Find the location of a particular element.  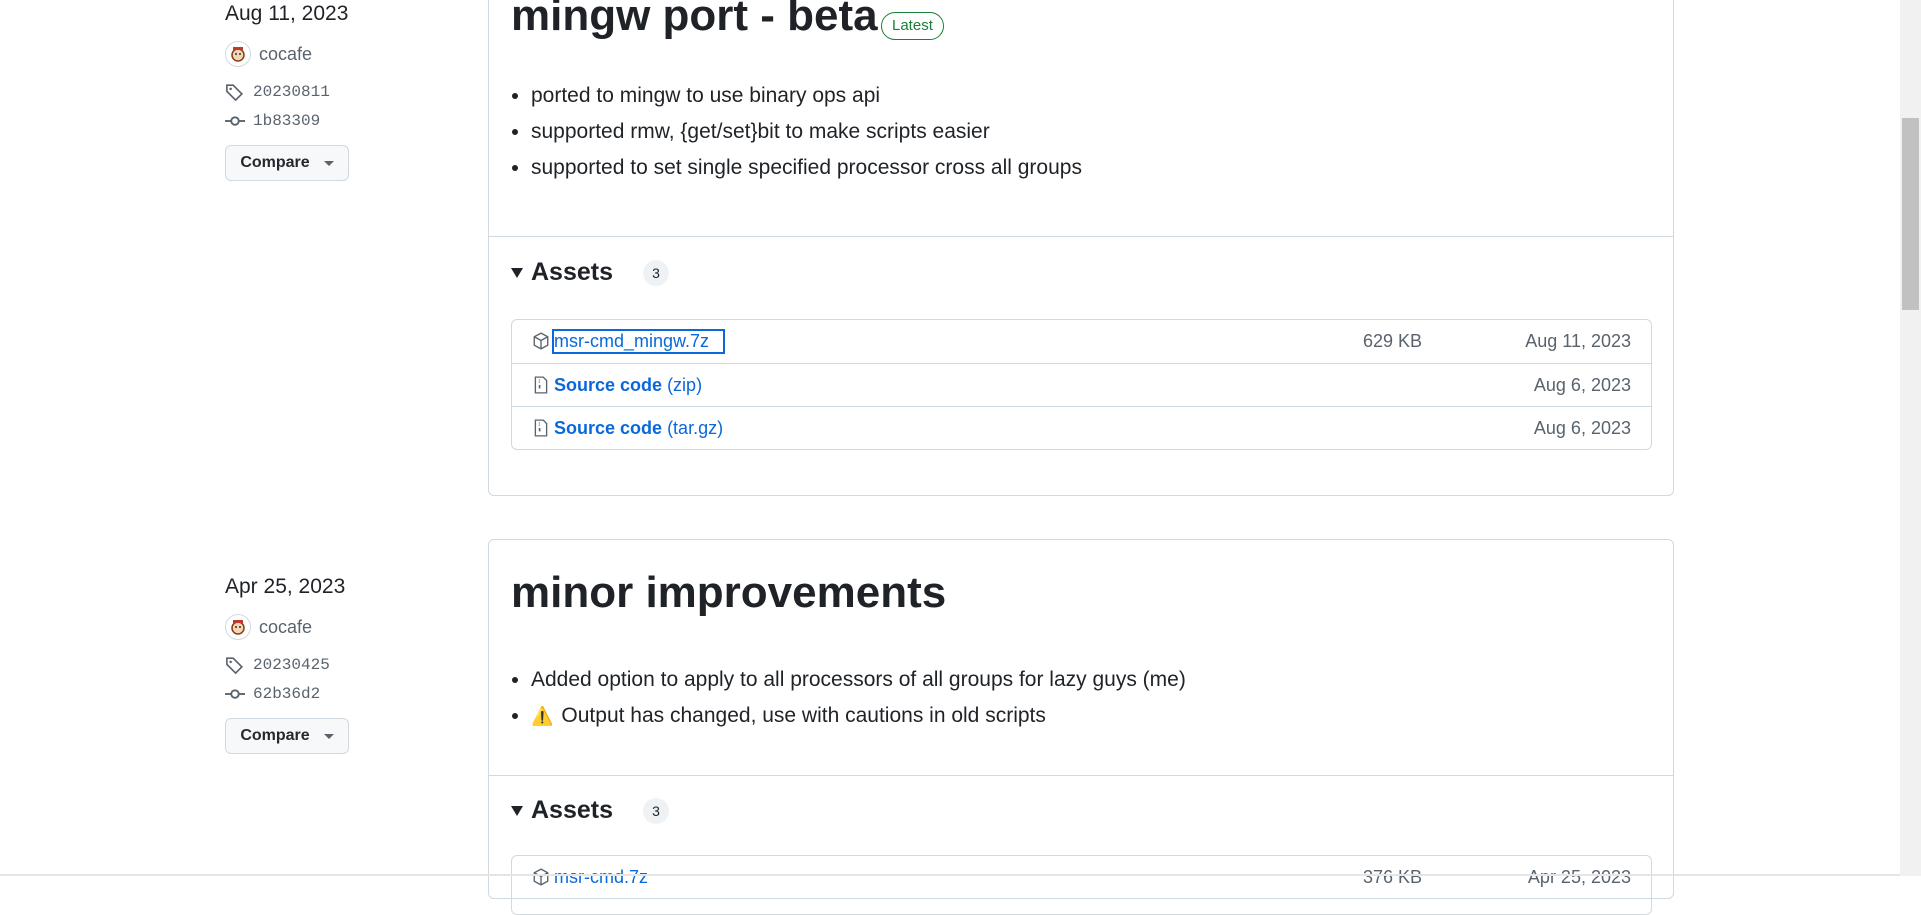

release-tag: 20230811 is located at coordinates (277, 92).